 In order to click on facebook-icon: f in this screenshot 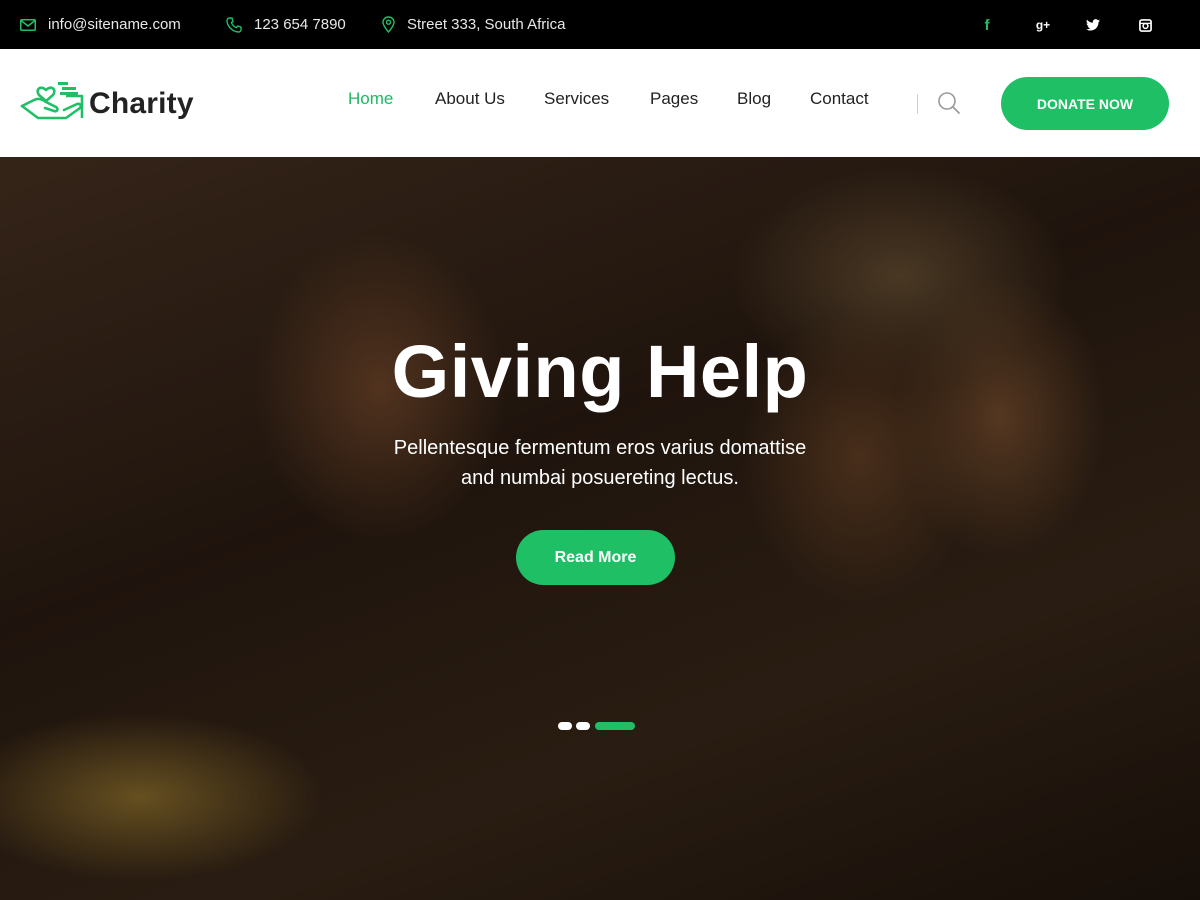, I will do `click(987, 25)`.